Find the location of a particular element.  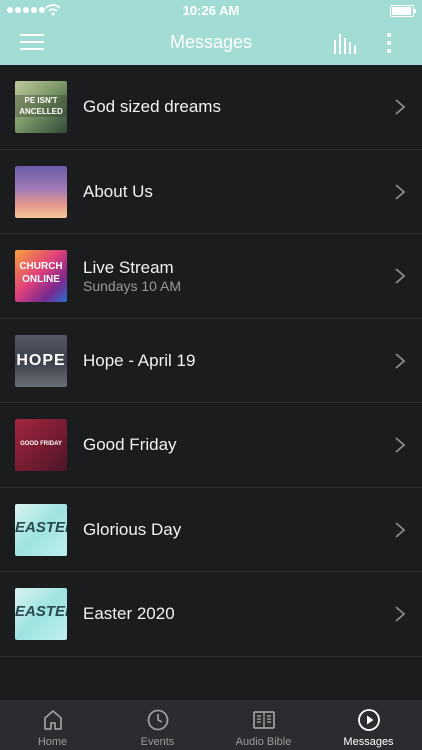

more-options-icon is located at coordinates (389, 43).